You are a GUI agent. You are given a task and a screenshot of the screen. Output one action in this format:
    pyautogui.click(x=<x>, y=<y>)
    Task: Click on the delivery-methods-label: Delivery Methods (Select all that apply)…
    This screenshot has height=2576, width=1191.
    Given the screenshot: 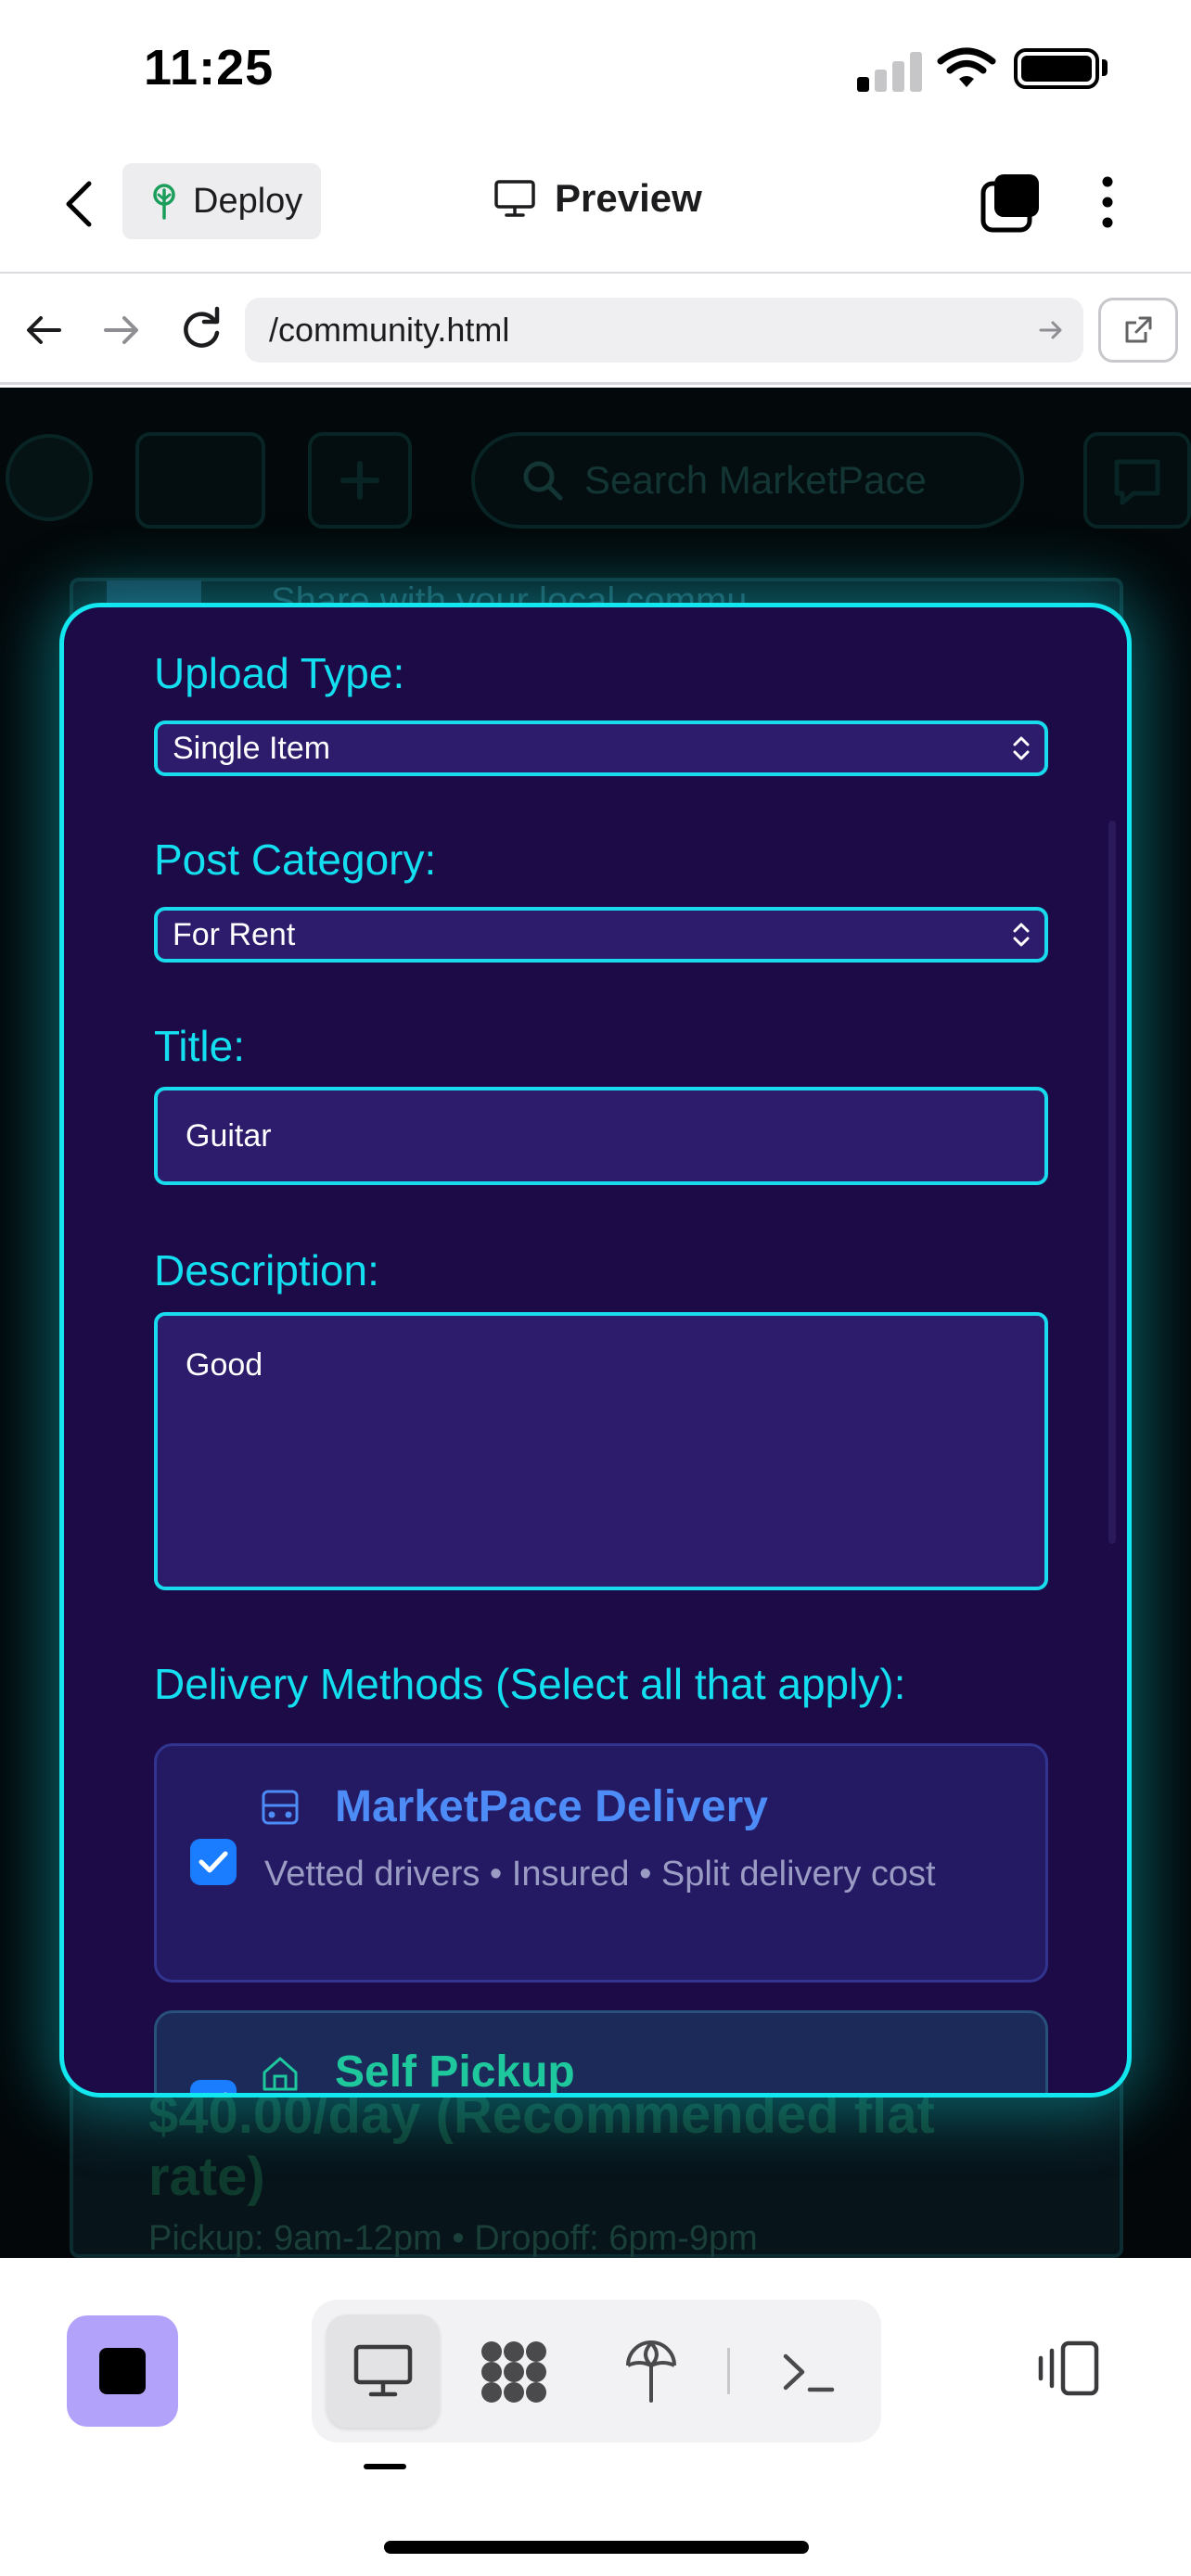 What is the action you would take?
    pyautogui.click(x=530, y=1684)
    